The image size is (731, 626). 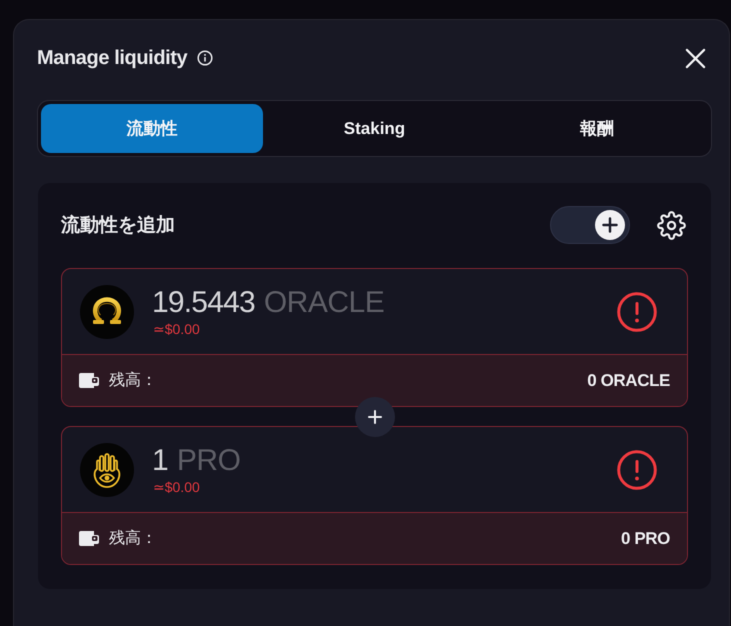 I want to click on settings-icon, so click(x=671, y=225).